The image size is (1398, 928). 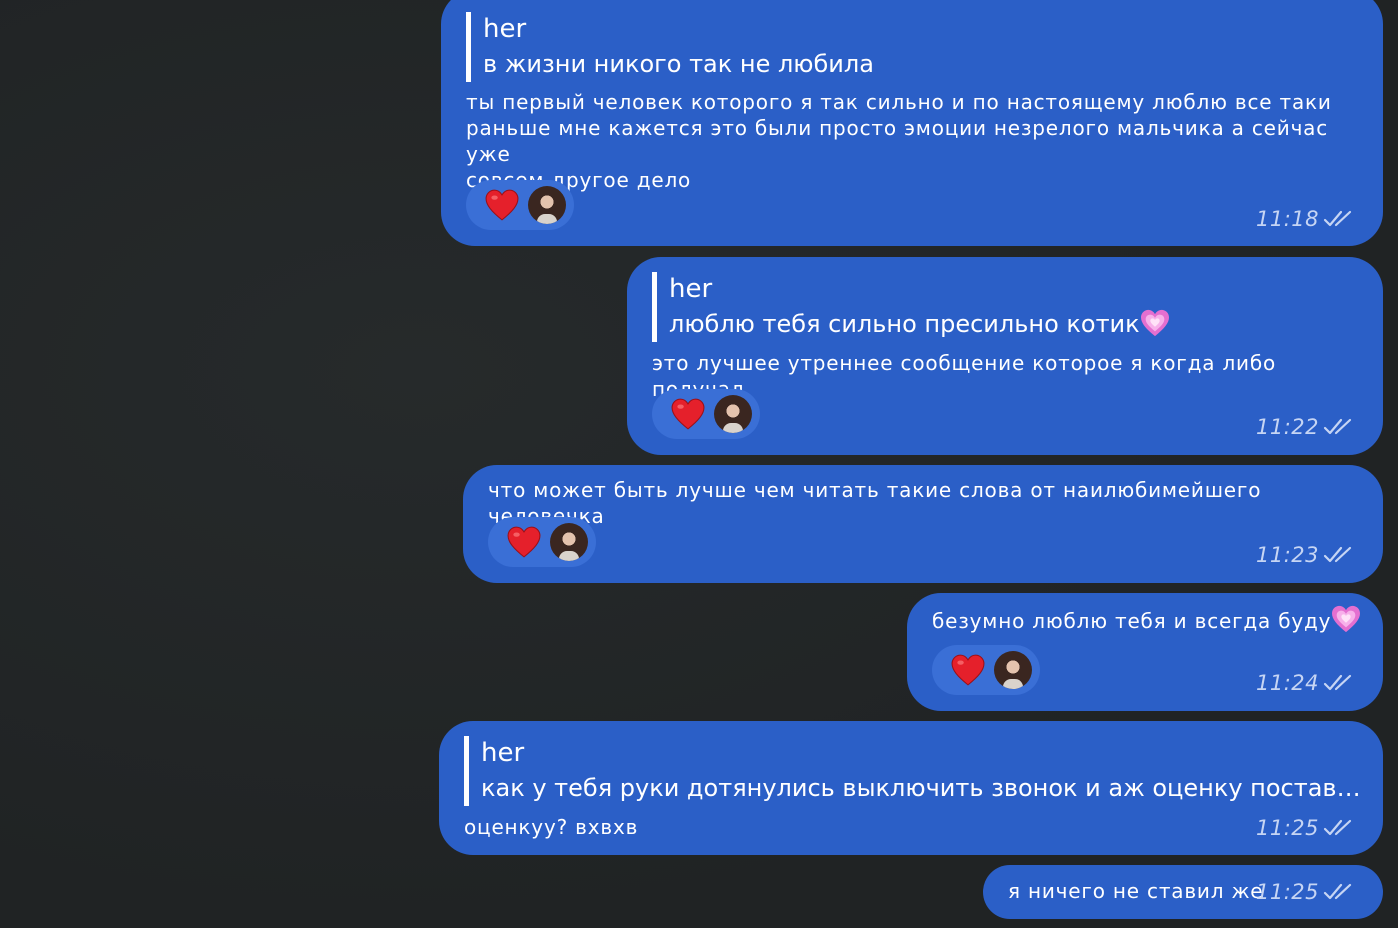 What do you see at coordinates (678, 64) in the screenshot?
I see `reply-text: в жизни никого так не любила` at bounding box center [678, 64].